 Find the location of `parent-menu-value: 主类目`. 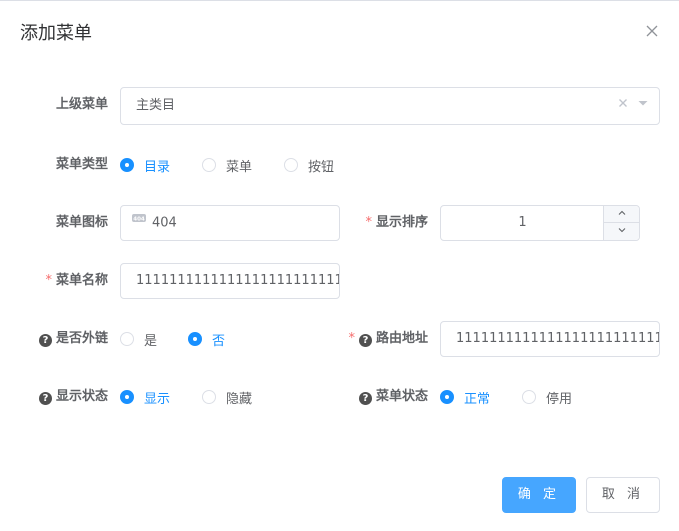

parent-menu-value: 主类目 is located at coordinates (156, 105).